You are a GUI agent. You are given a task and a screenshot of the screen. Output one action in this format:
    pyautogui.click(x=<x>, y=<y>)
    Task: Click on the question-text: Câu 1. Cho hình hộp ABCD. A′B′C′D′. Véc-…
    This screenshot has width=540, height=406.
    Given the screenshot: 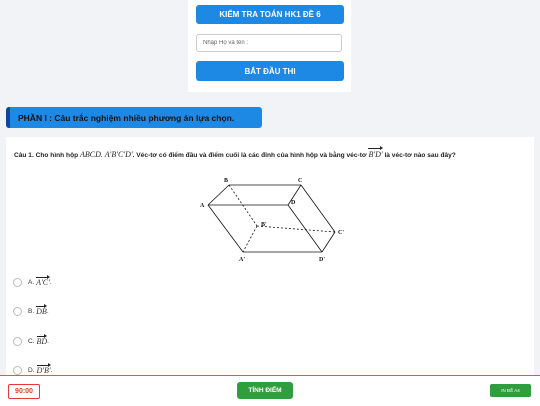 What is the action you would take?
    pyautogui.click(x=270, y=153)
    